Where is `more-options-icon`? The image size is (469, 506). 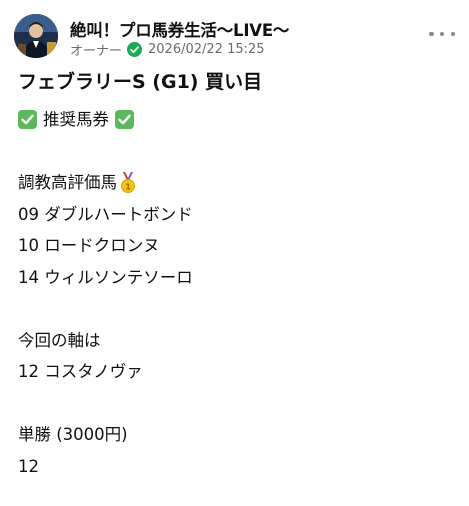
more-options-icon is located at coordinates (442, 34).